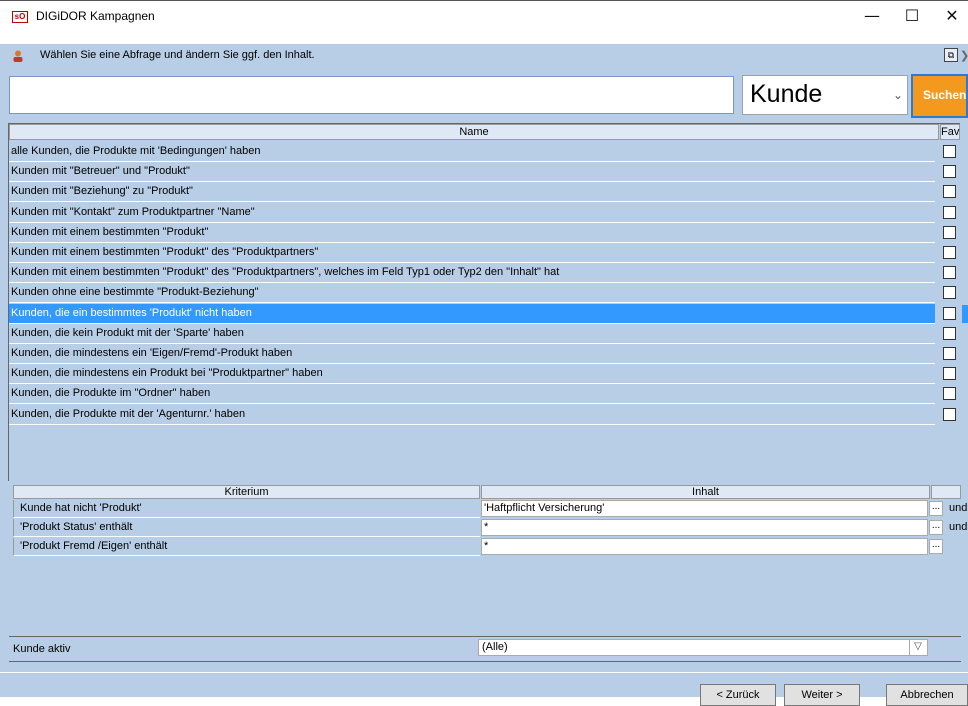 The height and width of the screenshot is (706, 968). I want to click on column-header-fav: Fav, so click(950, 132).